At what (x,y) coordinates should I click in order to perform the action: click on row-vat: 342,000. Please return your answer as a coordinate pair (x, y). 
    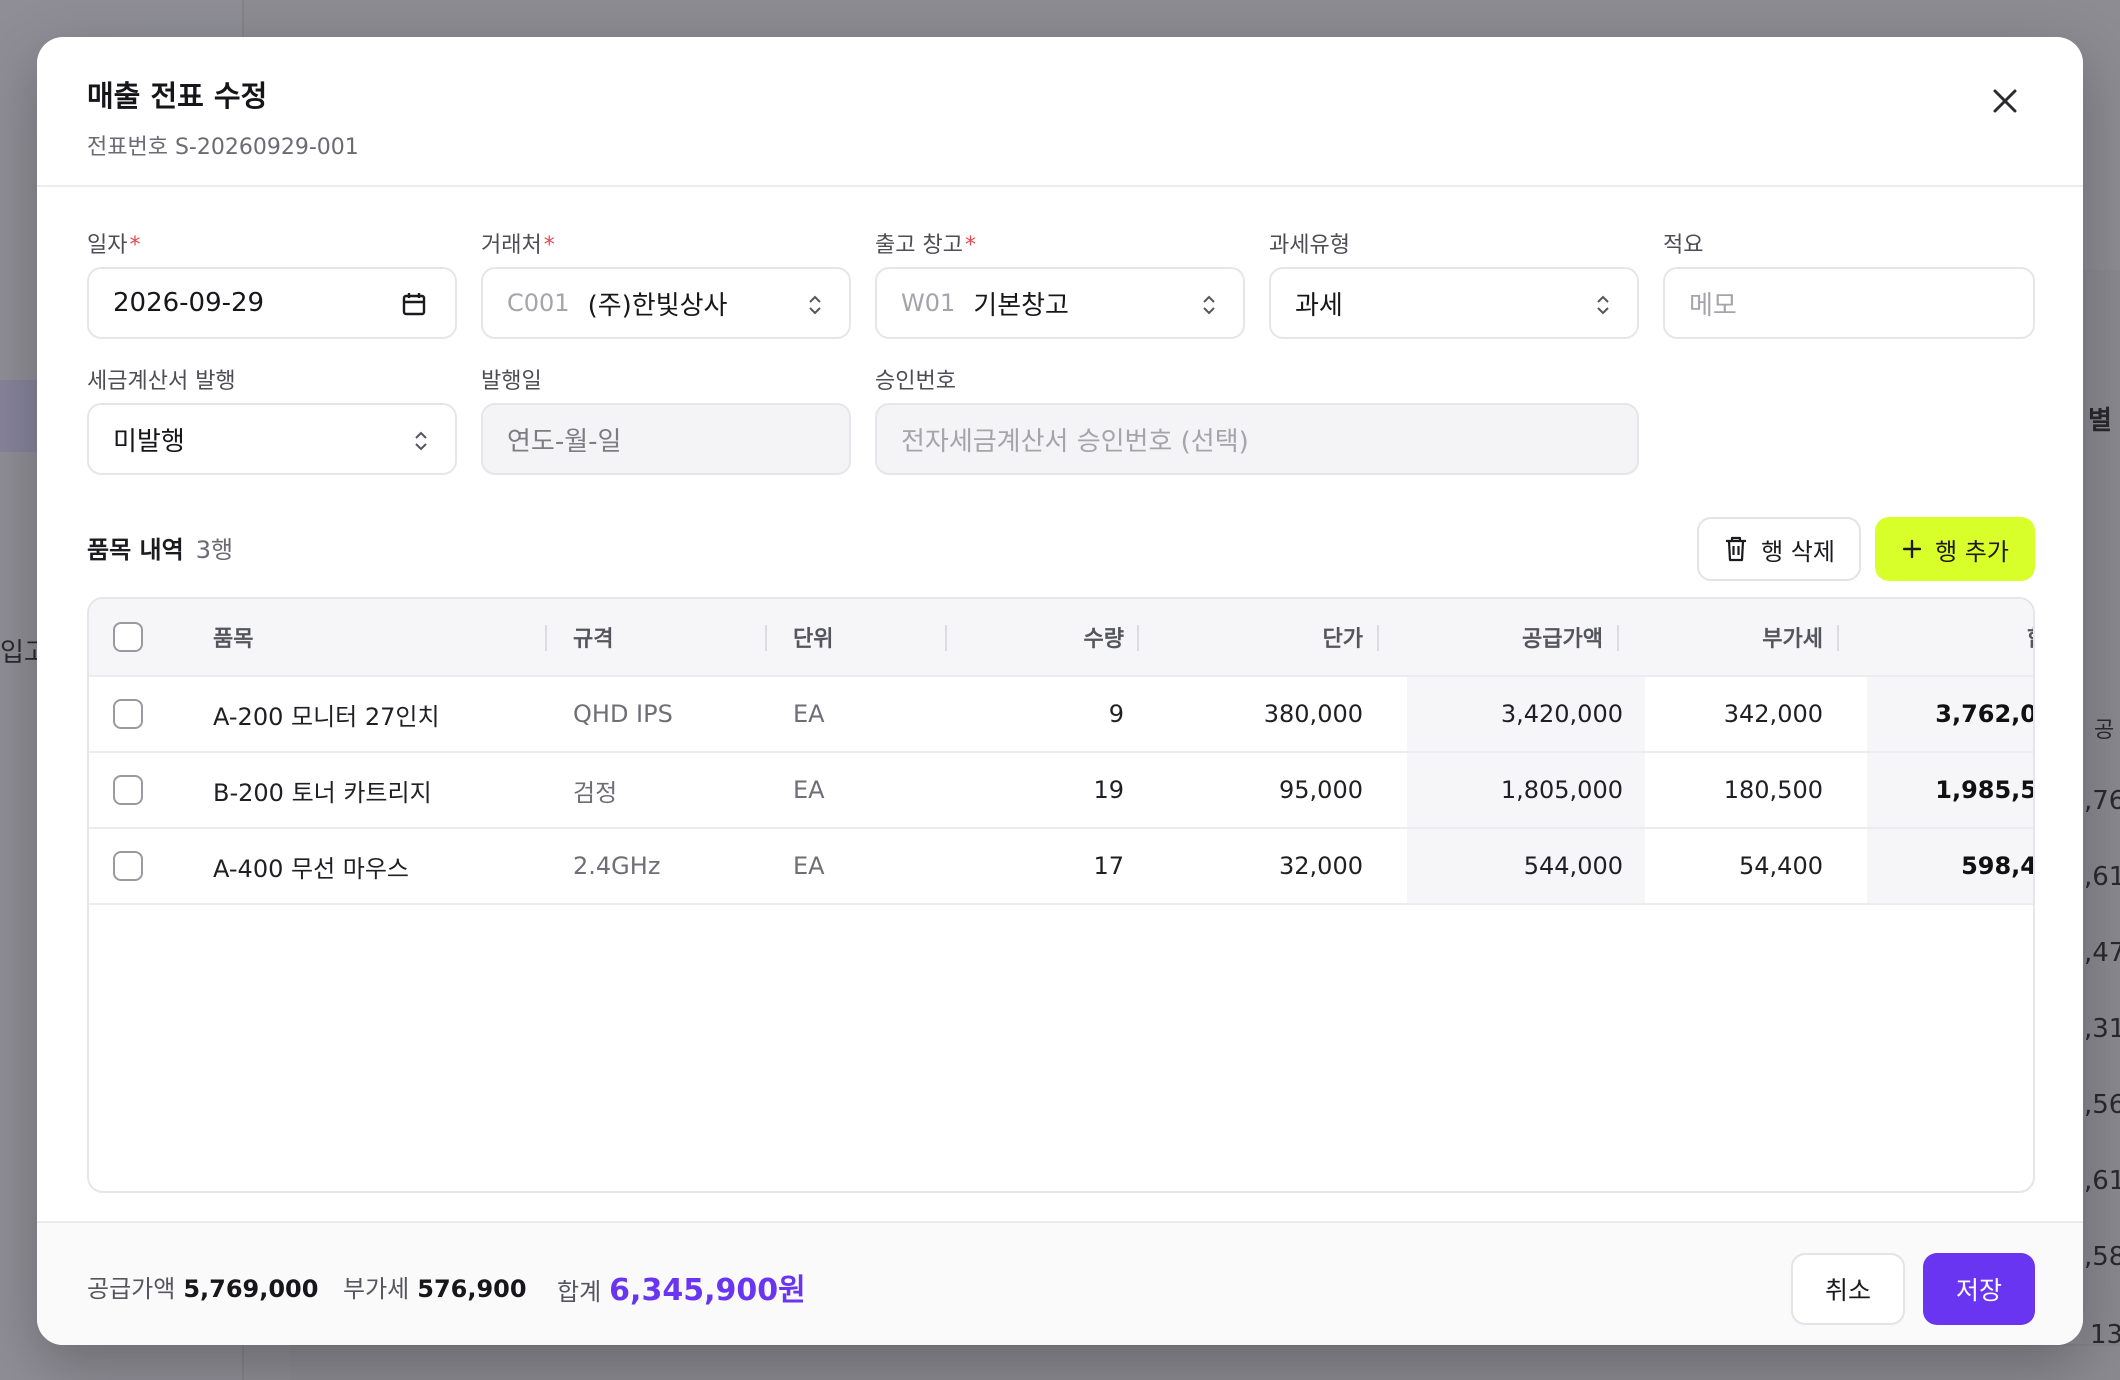
    Looking at the image, I should click on (1773, 714).